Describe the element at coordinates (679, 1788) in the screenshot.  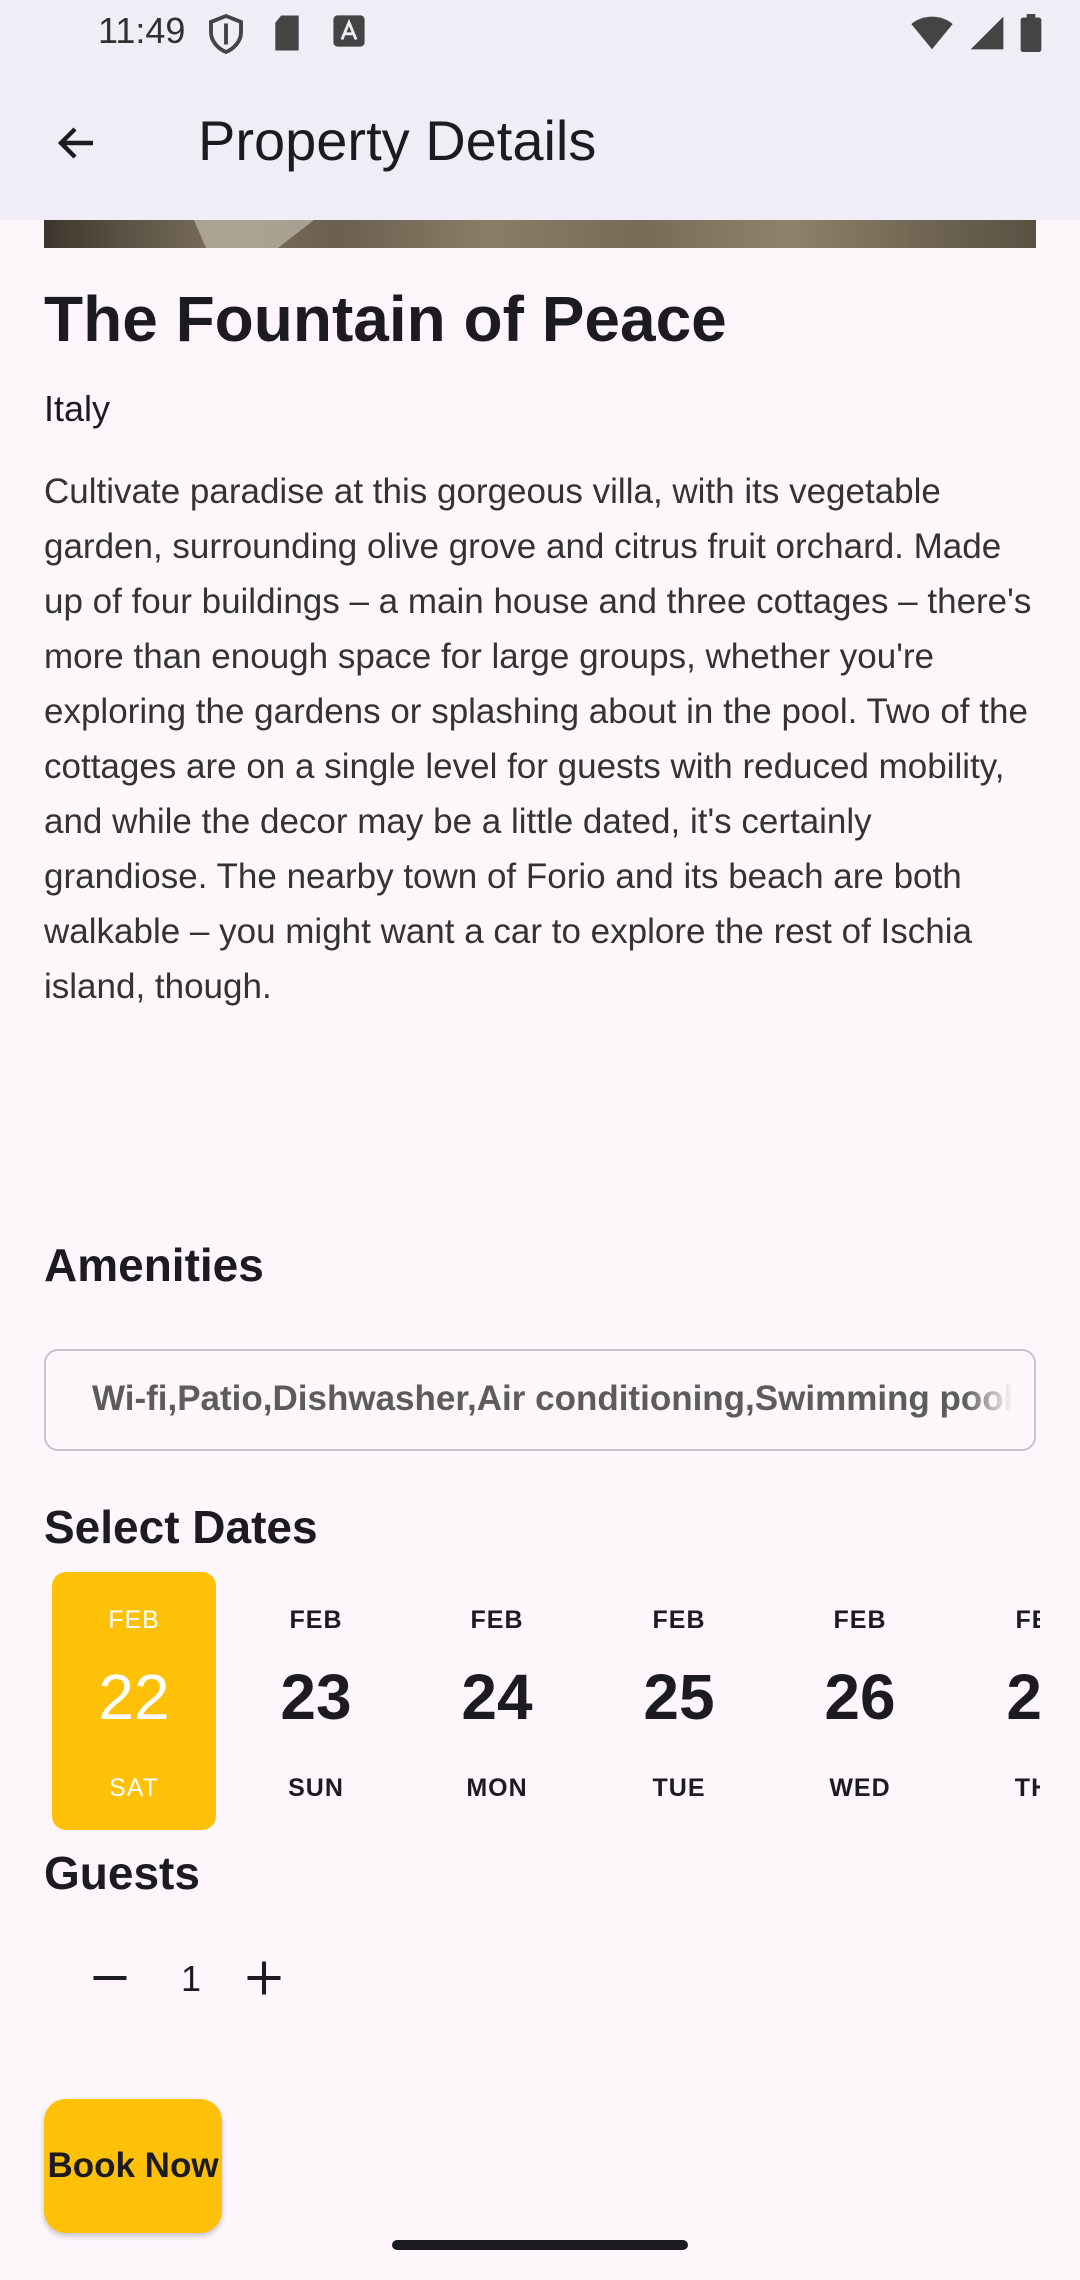
I see `date-weekday: TUE` at that location.